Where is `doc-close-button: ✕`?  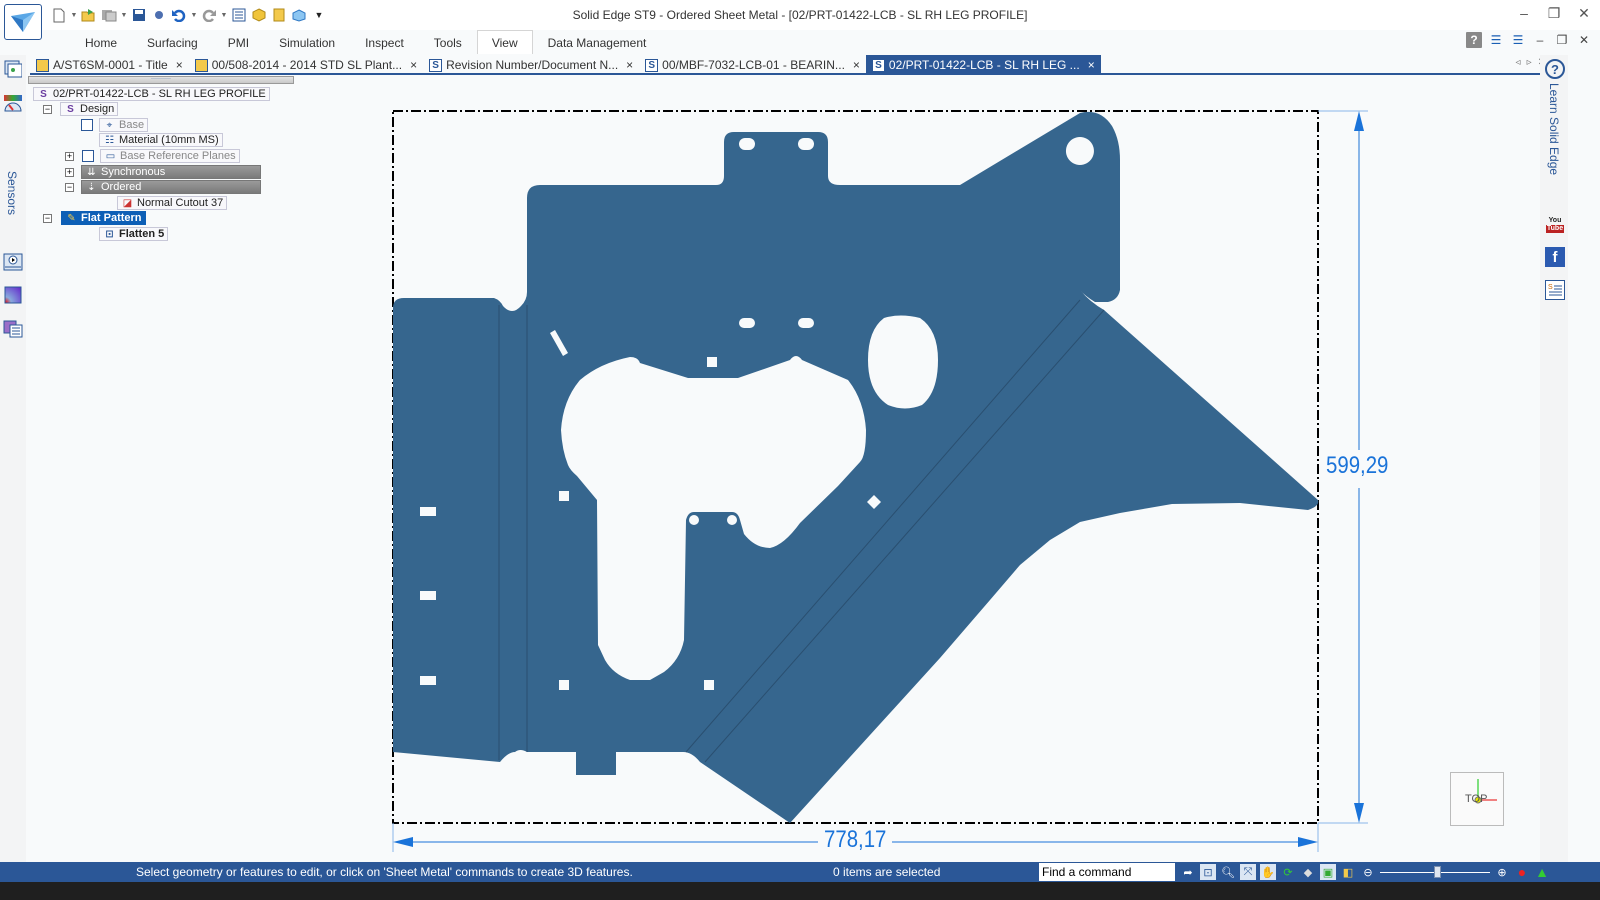
doc-close-button: ✕ is located at coordinates (1584, 40).